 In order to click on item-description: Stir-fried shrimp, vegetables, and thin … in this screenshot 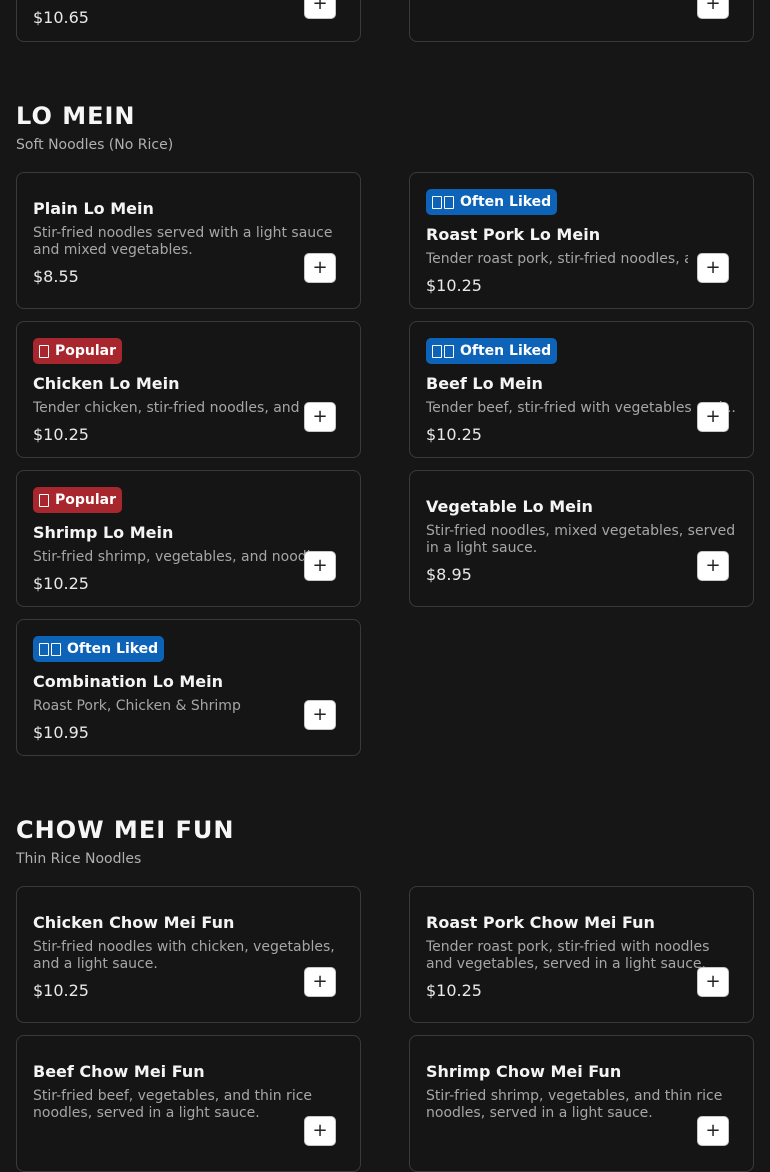, I will do `click(574, 1104)`.